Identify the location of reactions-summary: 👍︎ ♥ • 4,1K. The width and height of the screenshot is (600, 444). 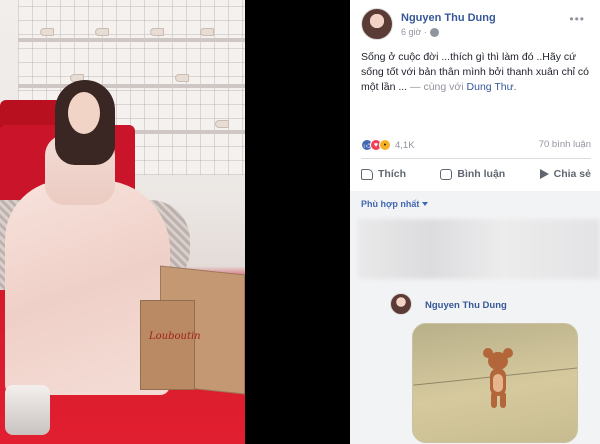
(388, 145).